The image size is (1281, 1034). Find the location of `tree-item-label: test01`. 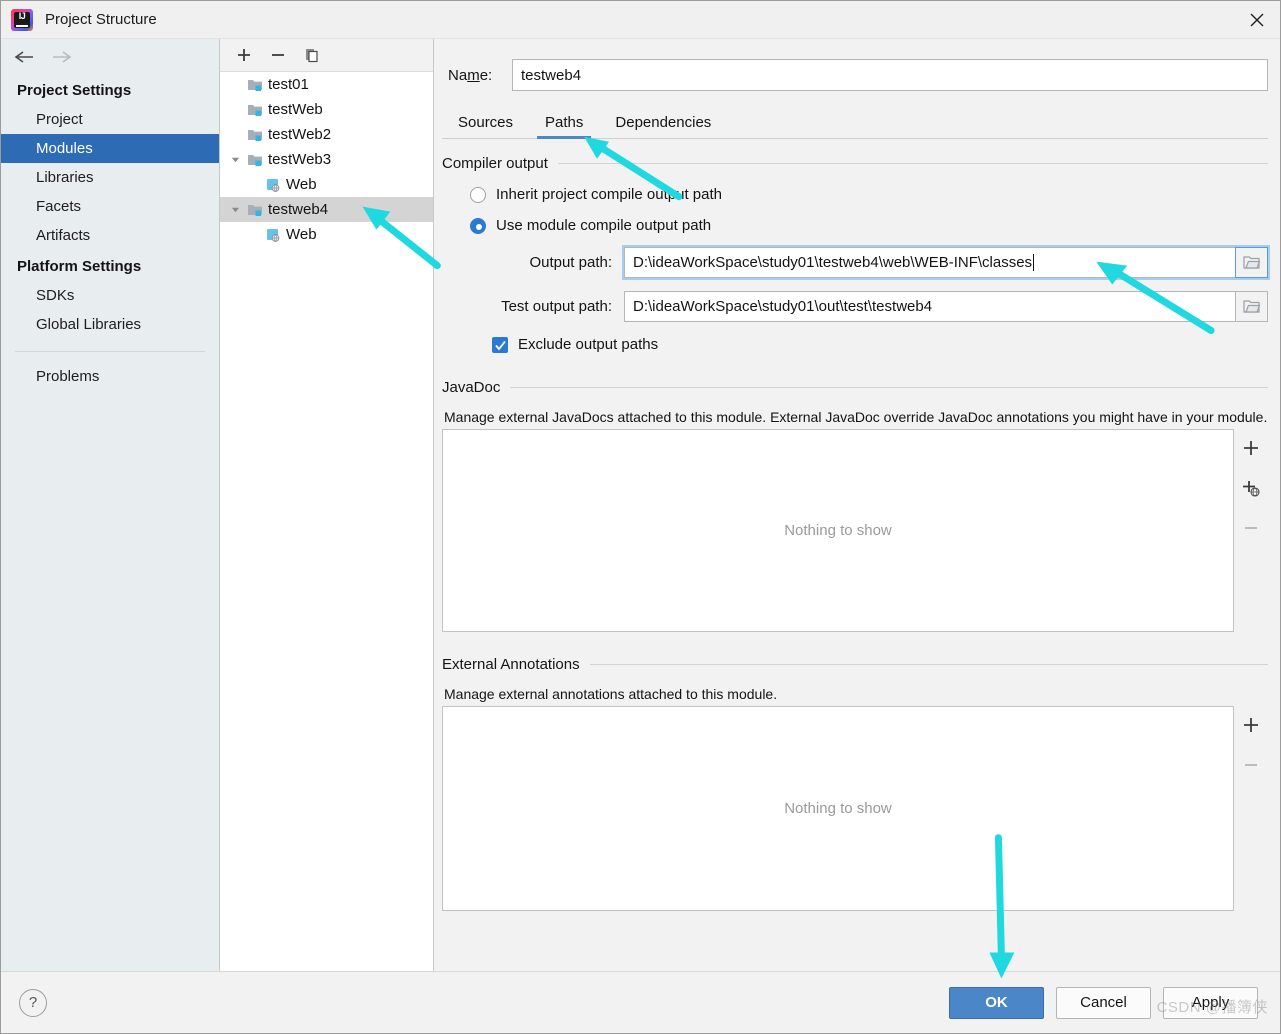

tree-item-label: test01 is located at coordinates (288, 84).